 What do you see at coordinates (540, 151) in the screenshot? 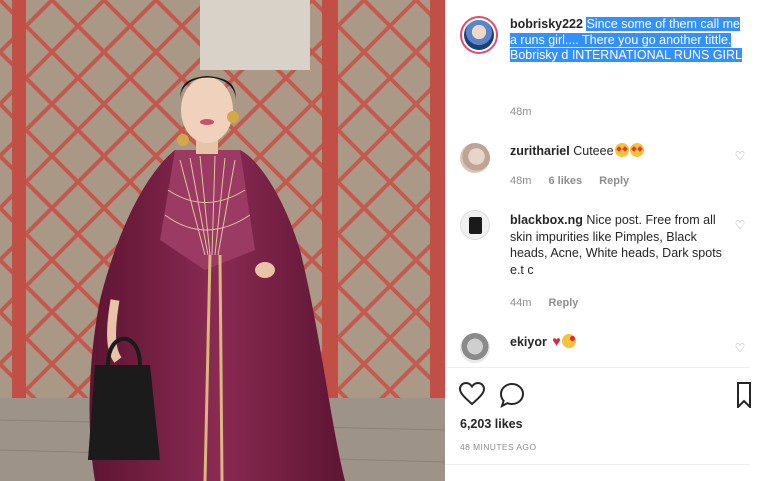
I see `comment-username-link: zuritharieI` at bounding box center [540, 151].